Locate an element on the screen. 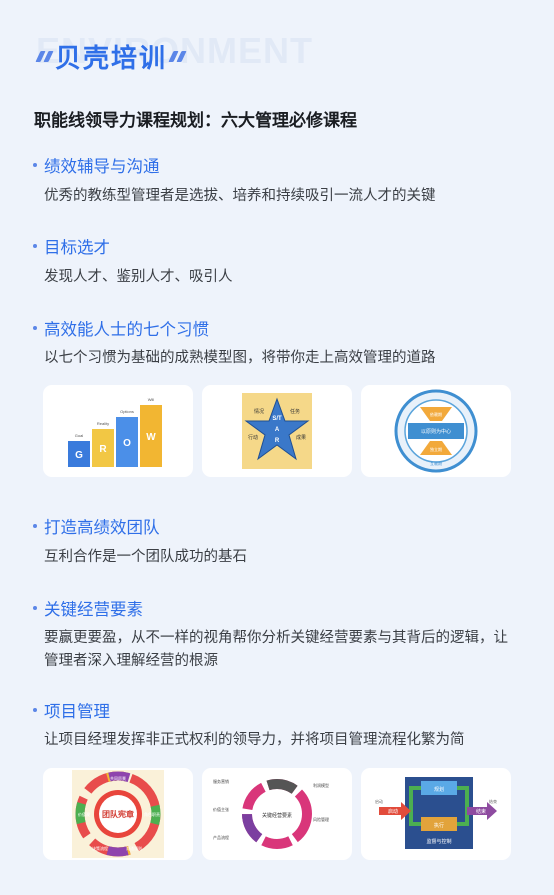 The image size is (554, 895). habit-label: 互赖期 is located at coordinates (436, 463).